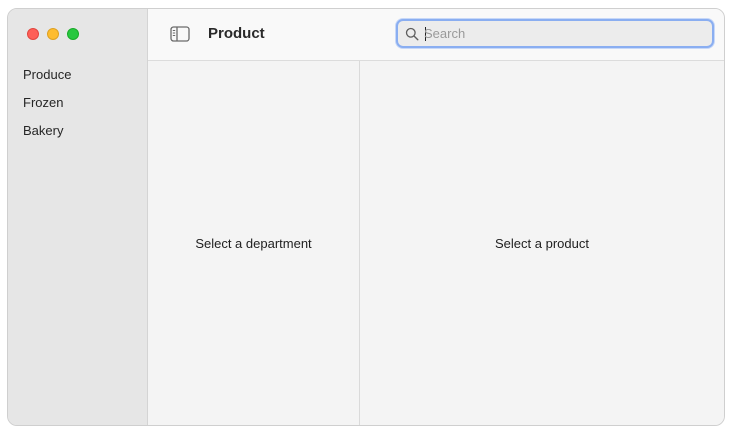 The image size is (737, 437). I want to click on magnifying-glass-icon, so click(412, 34).